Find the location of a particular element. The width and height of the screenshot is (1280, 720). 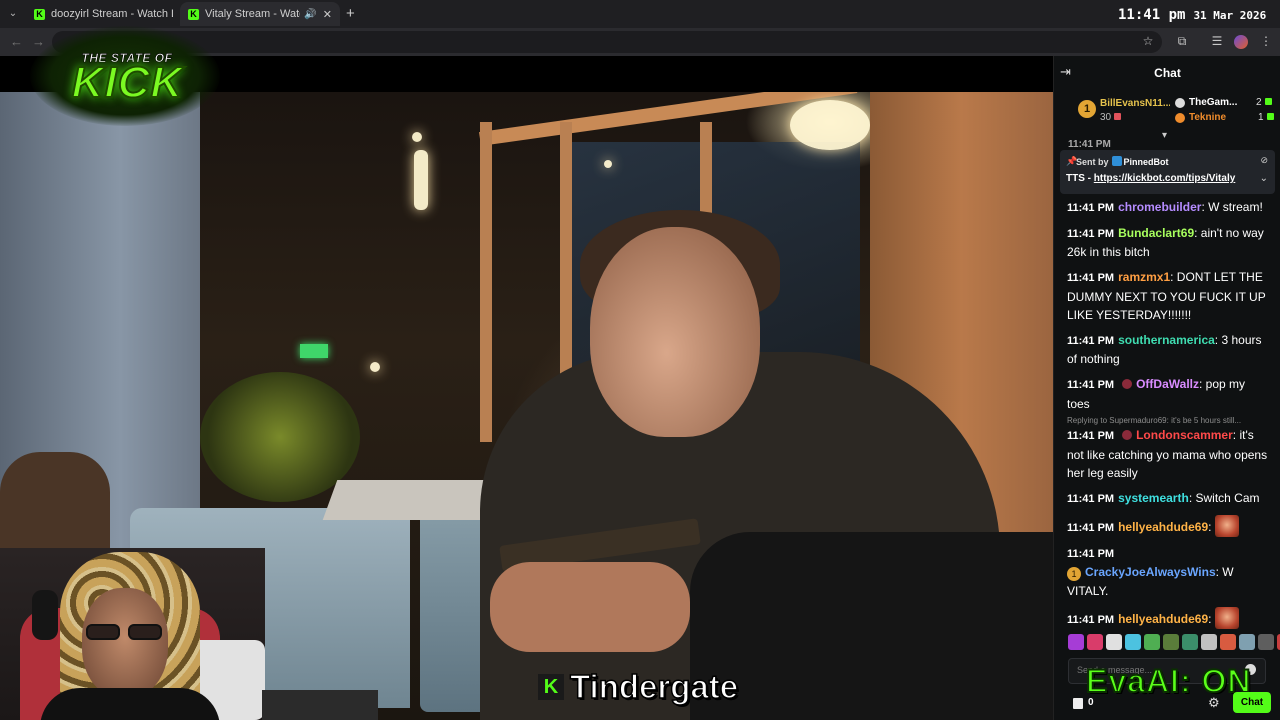

tab-title: doozyirl Stream - Watch Live on is located at coordinates (112, 14).